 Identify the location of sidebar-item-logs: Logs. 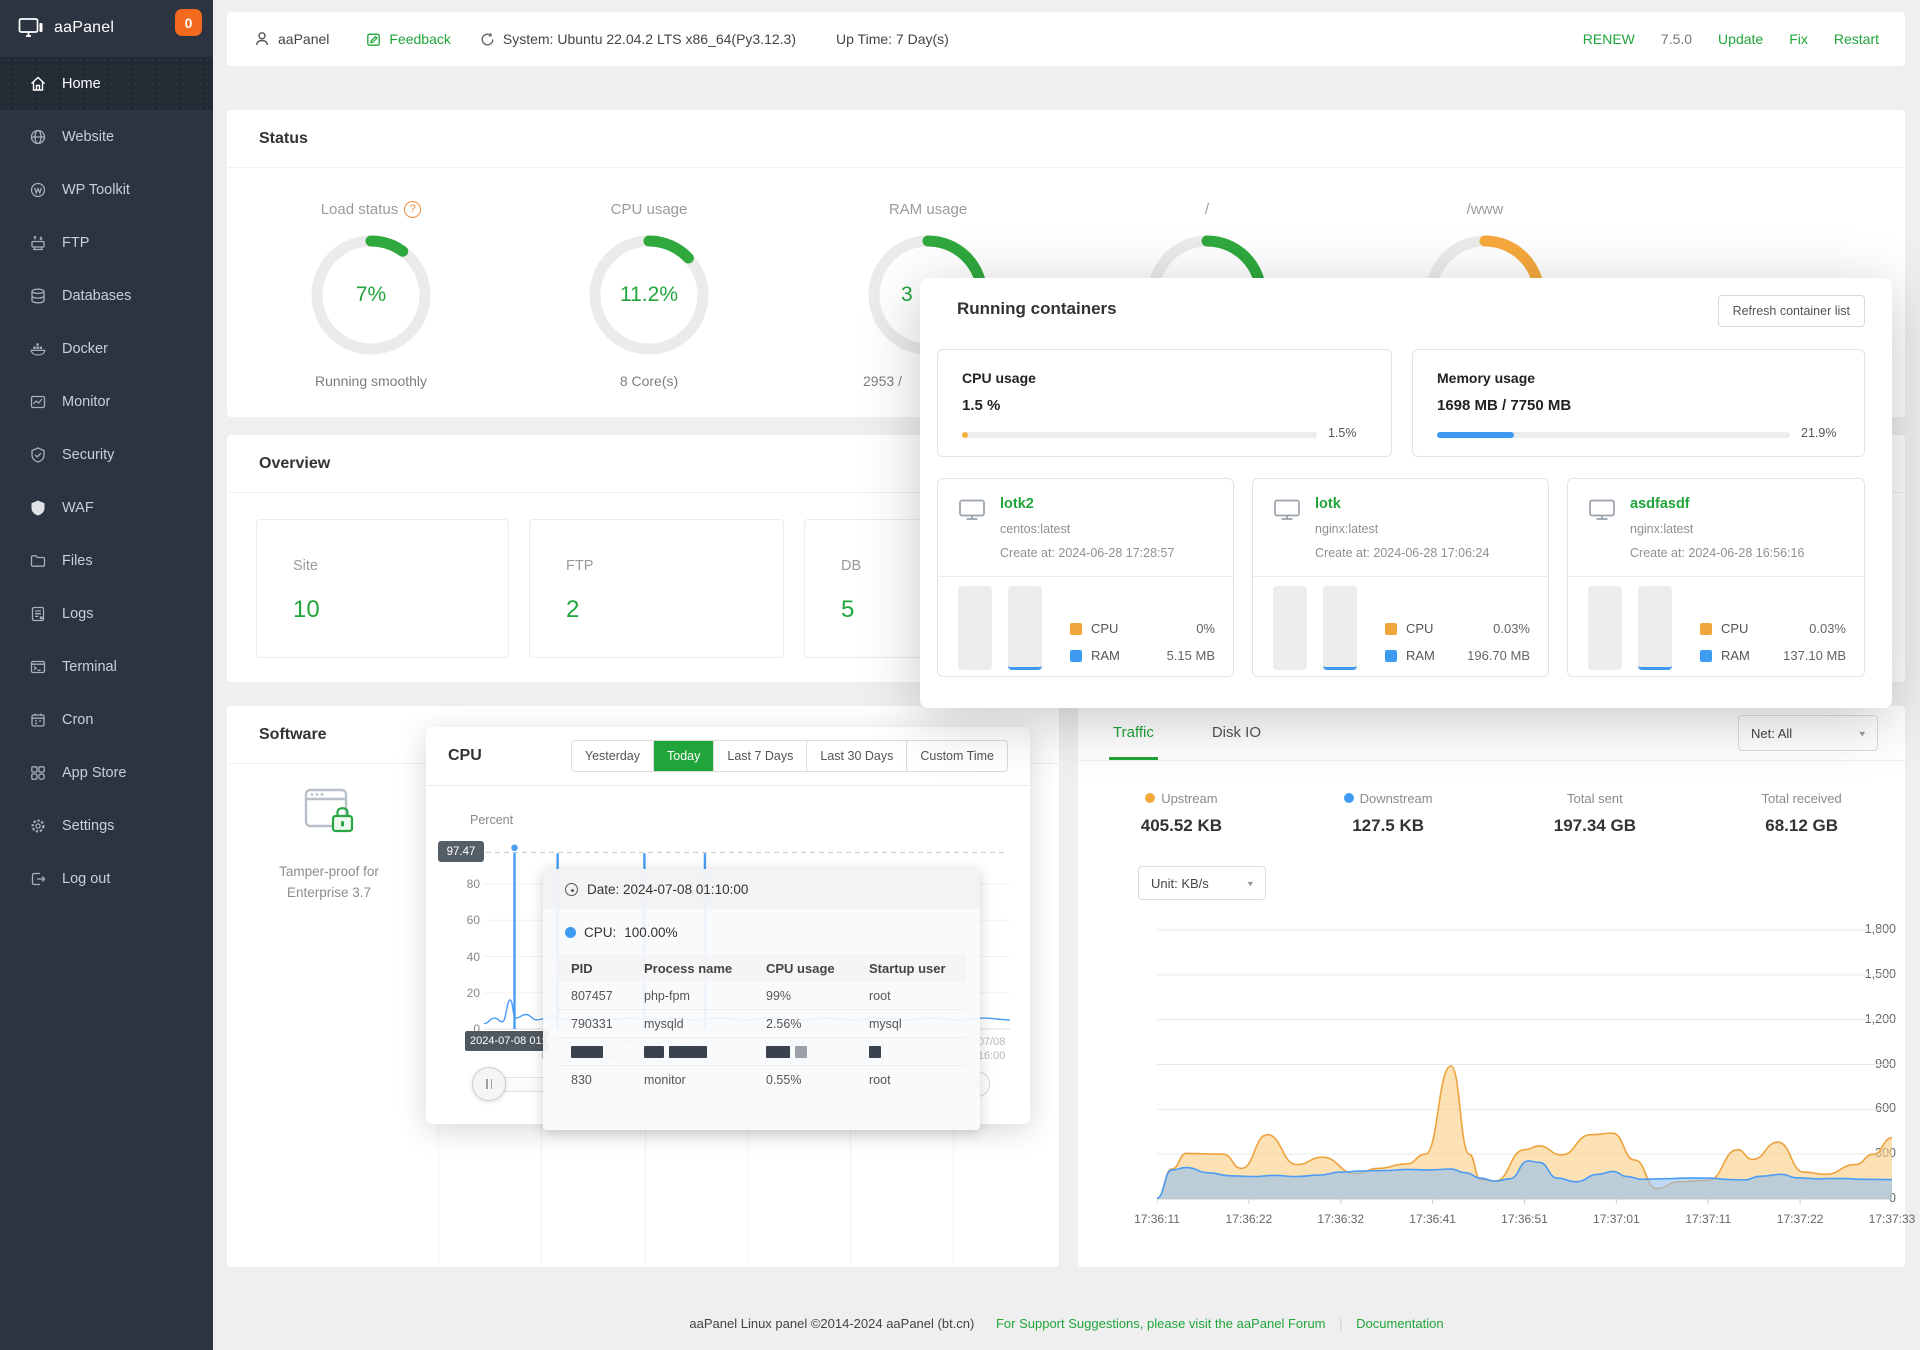
(106, 613).